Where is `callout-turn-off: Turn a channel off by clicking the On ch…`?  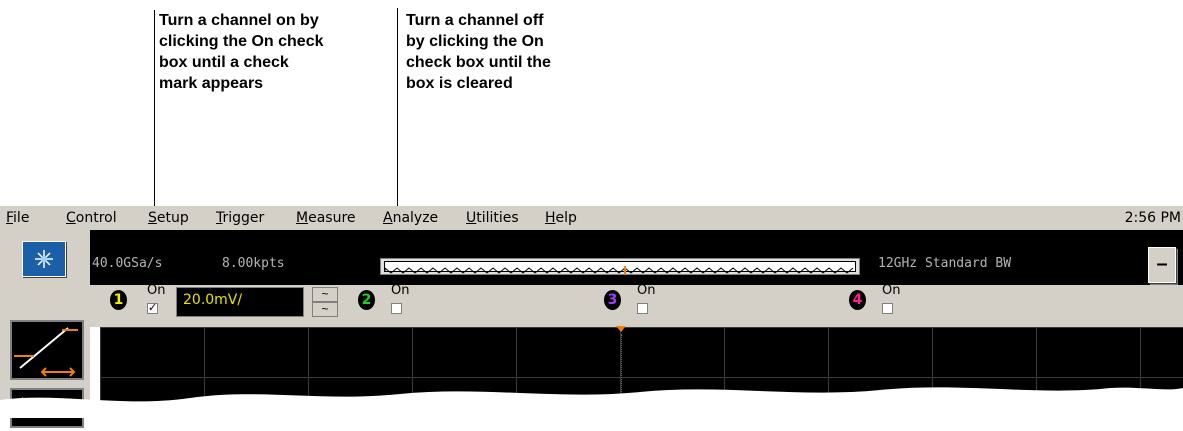 callout-turn-off: Turn a channel off by clicking the On ch… is located at coordinates (478, 52).